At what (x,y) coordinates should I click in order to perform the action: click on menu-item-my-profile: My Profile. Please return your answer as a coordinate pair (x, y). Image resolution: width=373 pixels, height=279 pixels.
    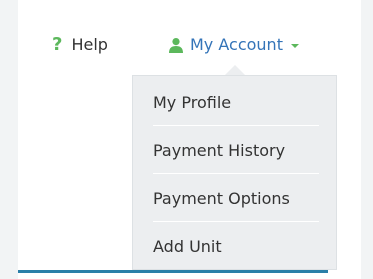
    Looking at the image, I should click on (236, 102).